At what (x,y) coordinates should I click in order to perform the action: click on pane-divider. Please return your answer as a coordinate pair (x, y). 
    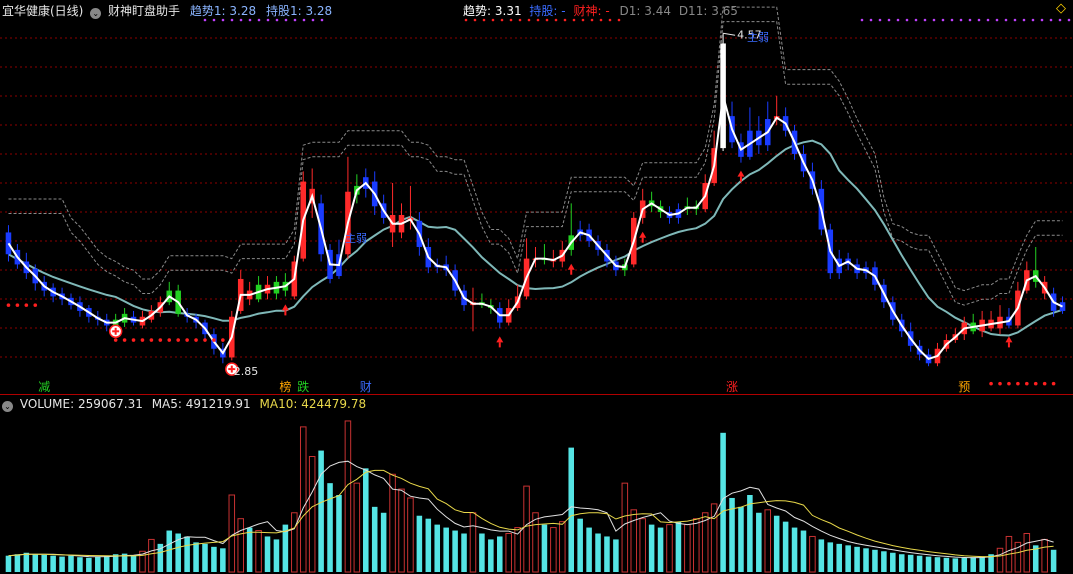
    Looking at the image, I should click on (536, 394).